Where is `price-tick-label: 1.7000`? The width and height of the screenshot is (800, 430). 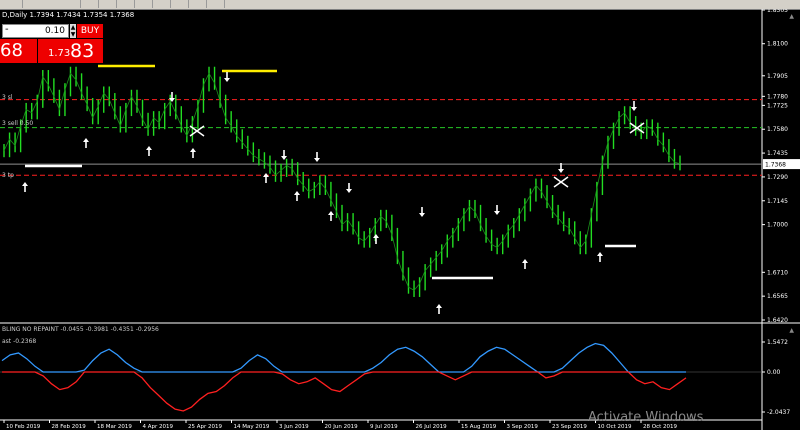 price-tick-label: 1.7000 is located at coordinates (777, 225).